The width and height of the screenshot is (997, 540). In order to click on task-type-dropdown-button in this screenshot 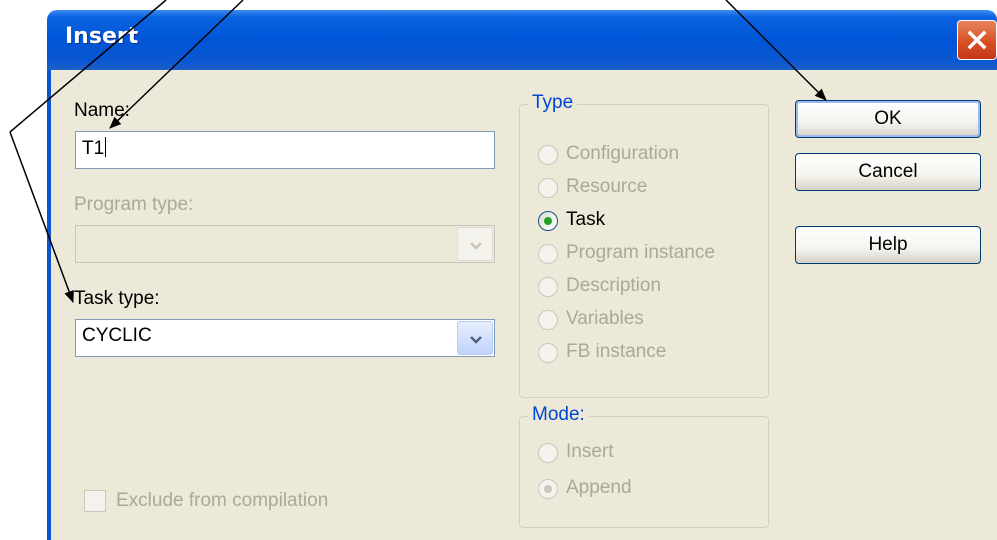, I will do `click(475, 338)`.